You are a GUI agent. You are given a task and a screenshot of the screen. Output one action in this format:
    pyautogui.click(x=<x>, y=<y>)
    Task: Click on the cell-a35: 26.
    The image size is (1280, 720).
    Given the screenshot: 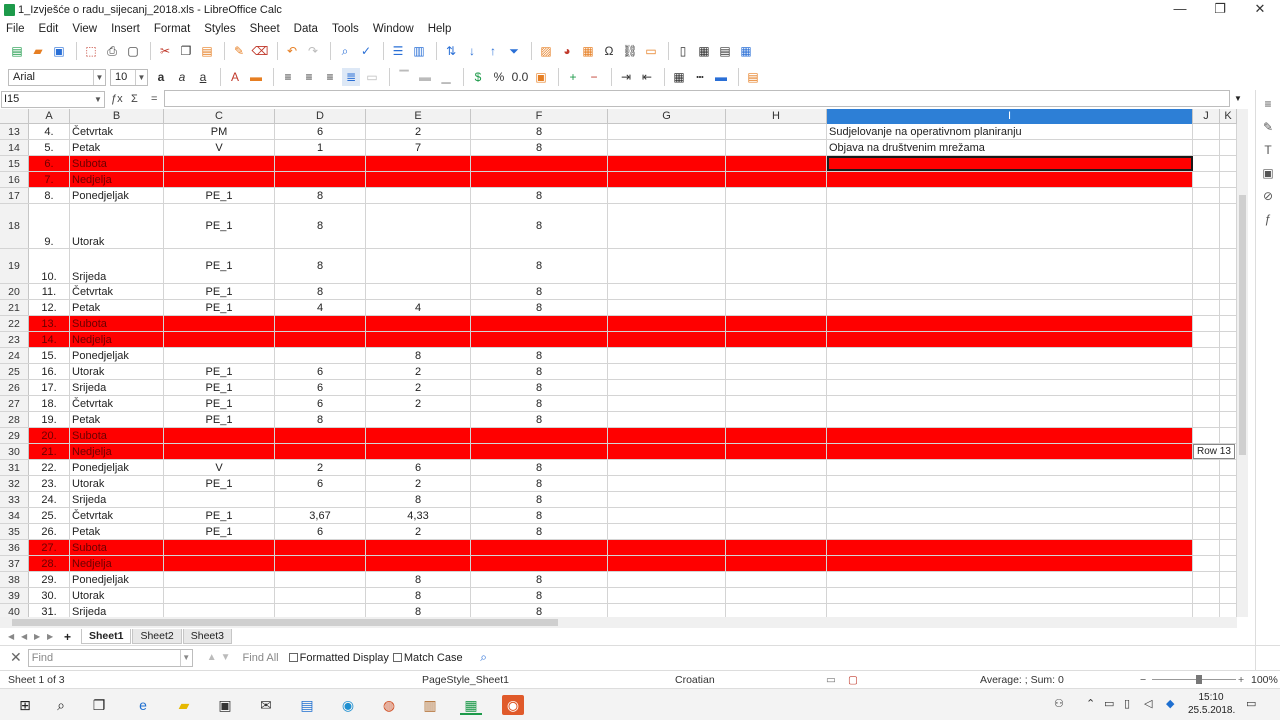 What is the action you would take?
    pyautogui.click(x=49, y=531)
    